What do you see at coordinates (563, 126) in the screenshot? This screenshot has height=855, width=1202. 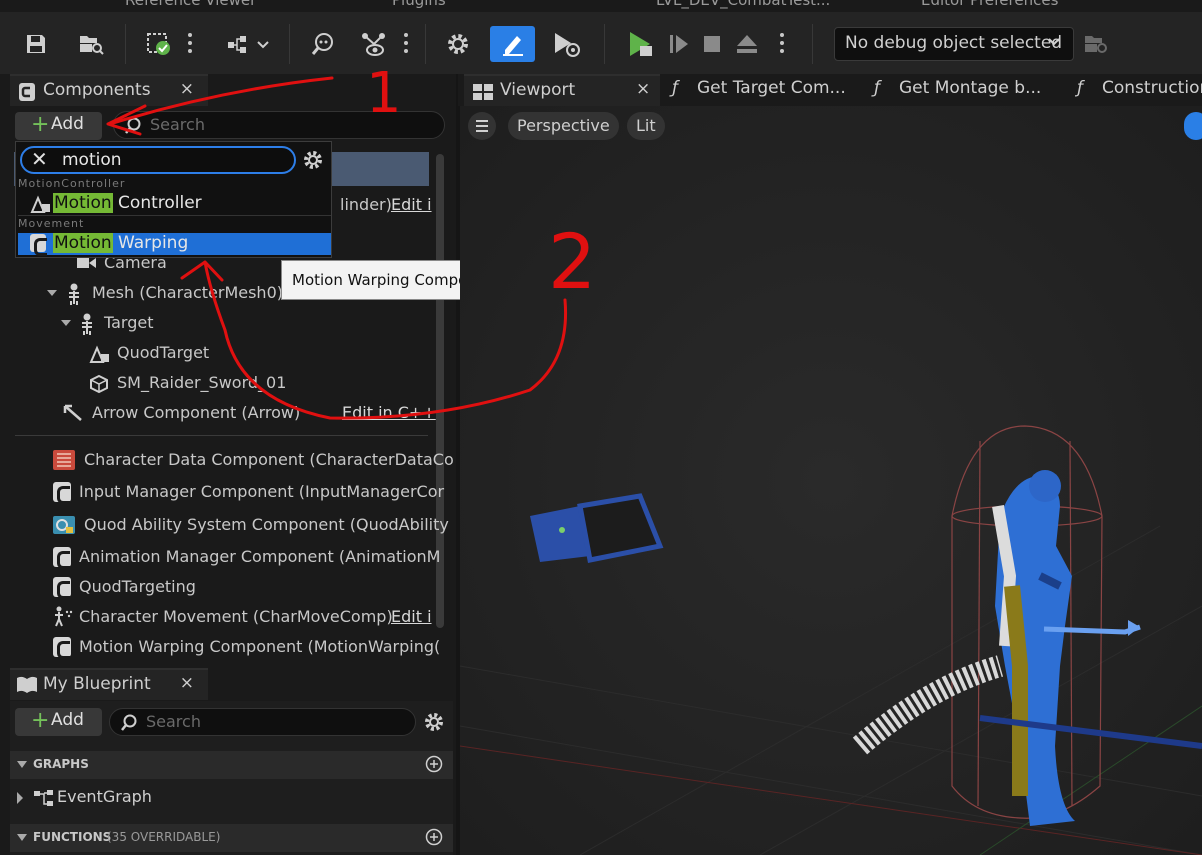 I see `perspective-button: Perspective` at bounding box center [563, 126].